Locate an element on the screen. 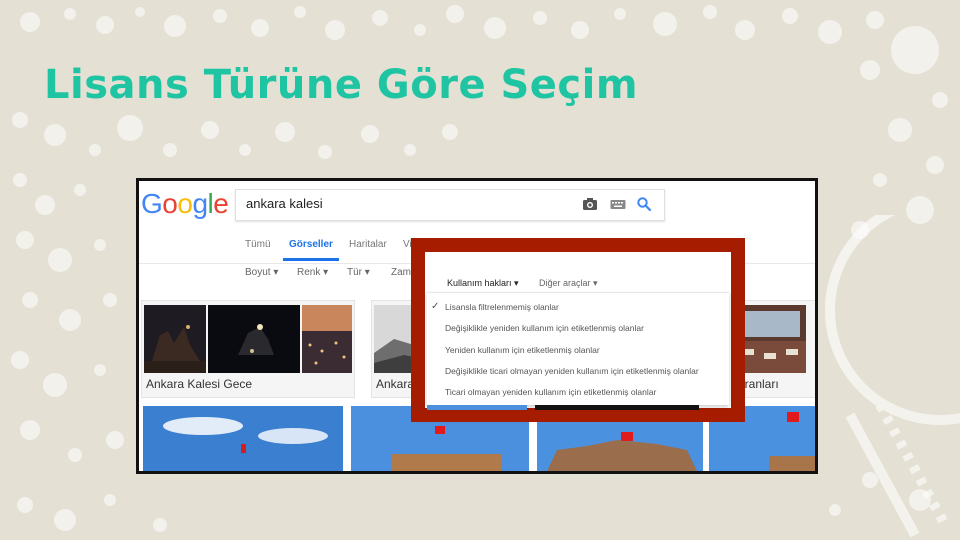 This screenshot has height=540, width=960. slide-title: Lisans Türüne Göre Seçim is located at coordinates (341, 85).